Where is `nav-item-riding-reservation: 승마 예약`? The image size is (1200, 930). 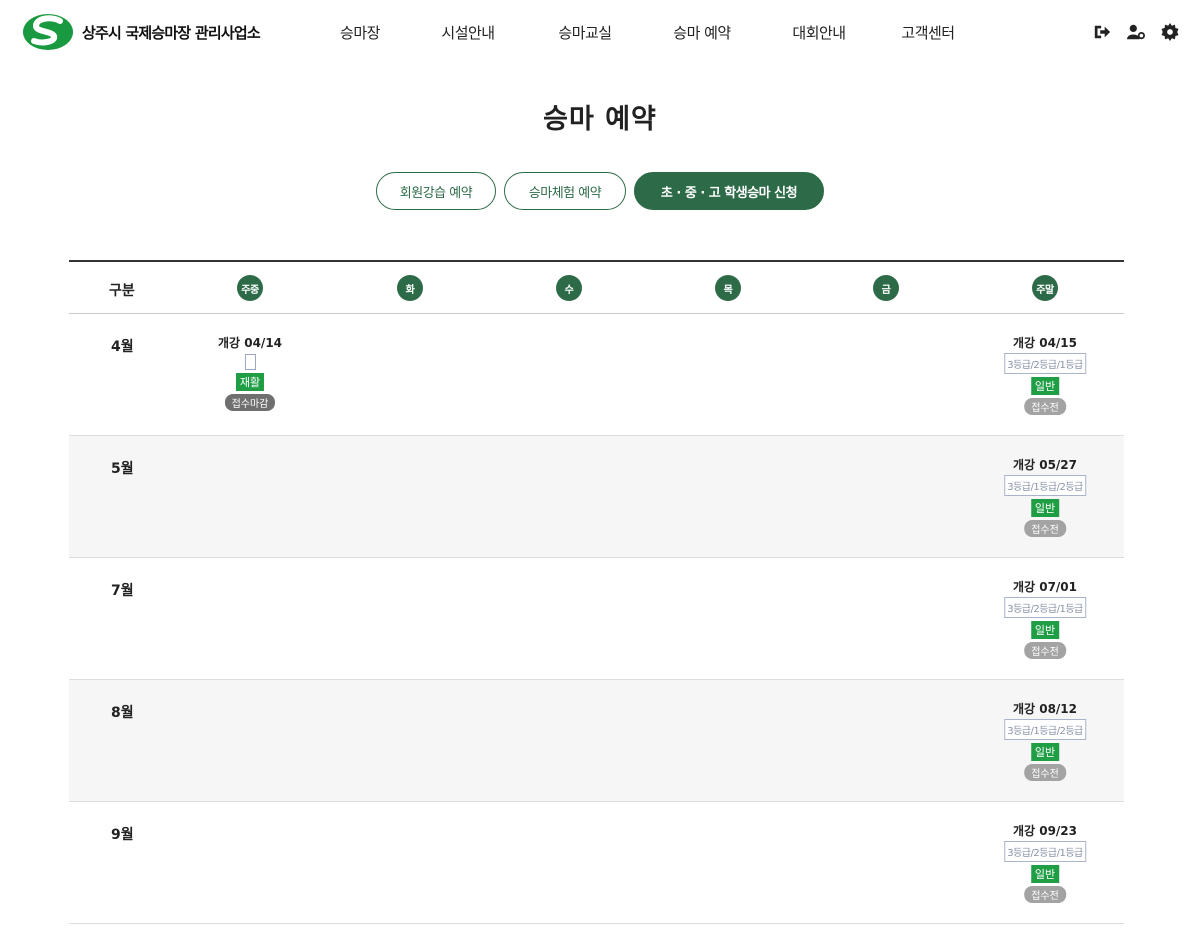 nav-item-riding-reservation: 승마 예약 is located at coordinates (702, 32).